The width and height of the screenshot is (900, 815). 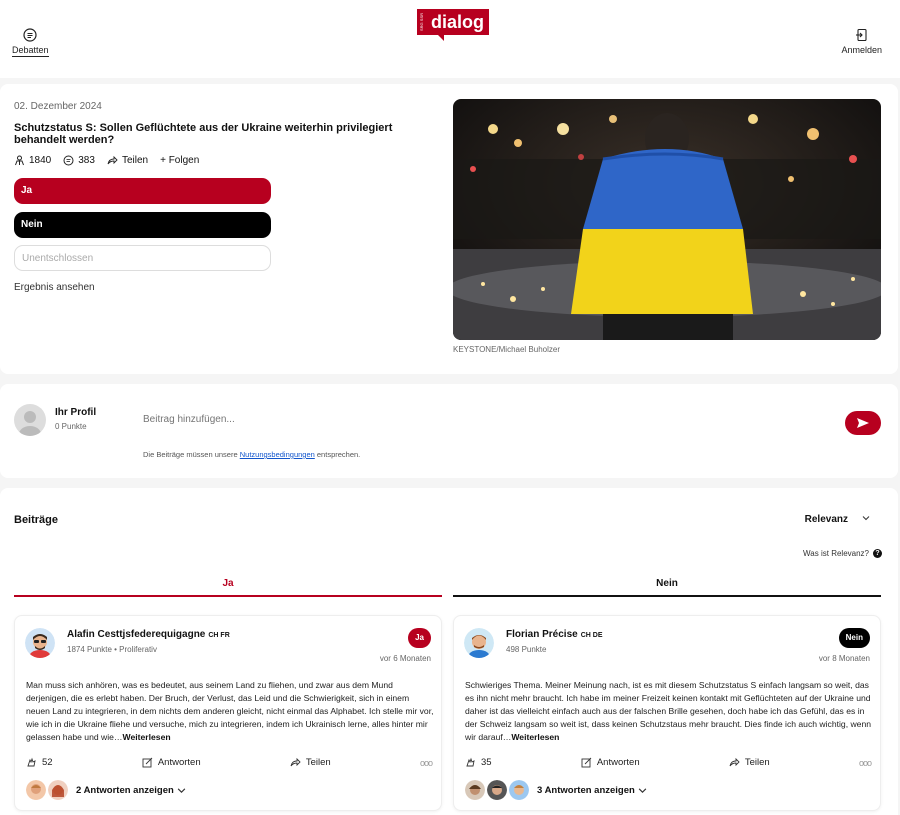 I want to click on post-time: vor 8 Monaten, so click(x=844, y=658).